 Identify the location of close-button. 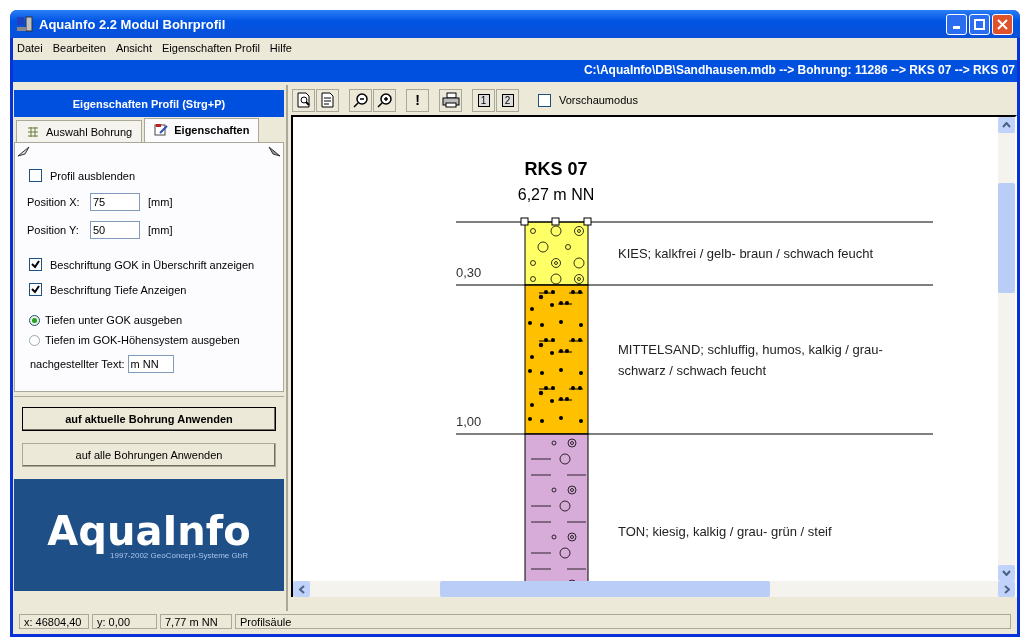
(1002, 24).